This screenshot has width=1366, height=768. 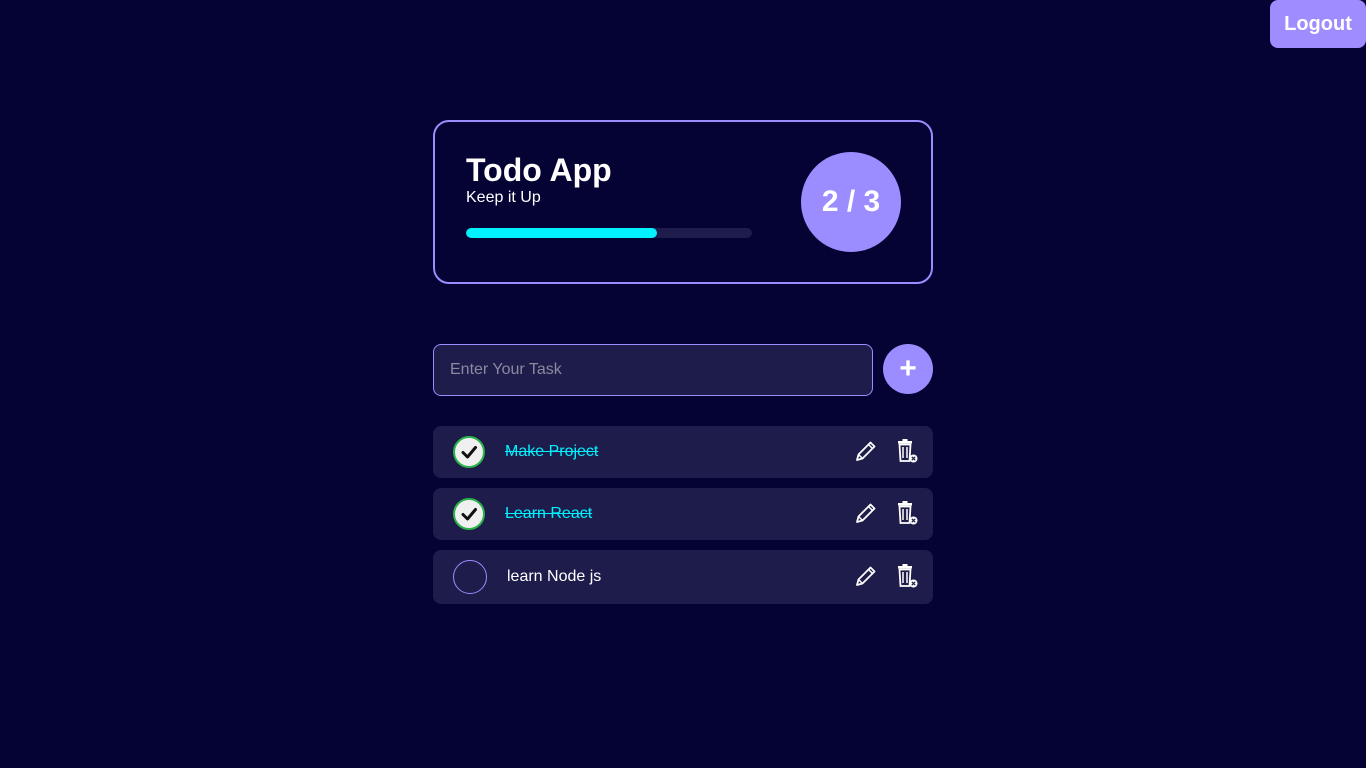 I want to click on todo-text: learn Node js, so click(x=554, y=577).